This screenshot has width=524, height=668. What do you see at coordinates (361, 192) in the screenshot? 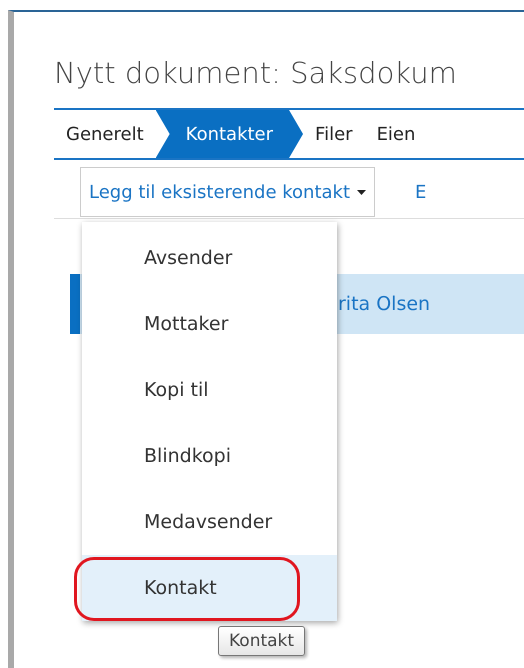
I see `caret-icon` at bounding box center [361, 192].